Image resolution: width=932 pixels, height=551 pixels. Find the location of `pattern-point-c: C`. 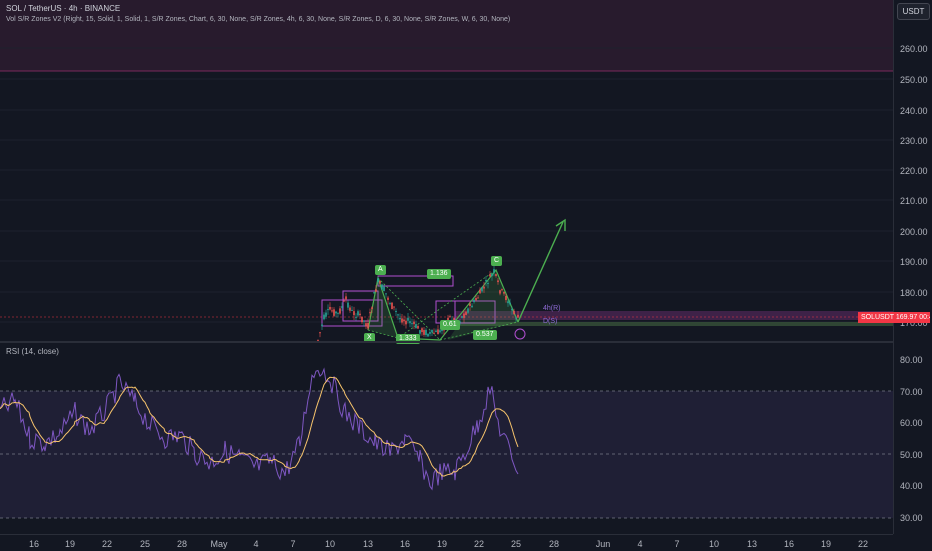

pattern-point-c: C is located at coordinates (497, 261).